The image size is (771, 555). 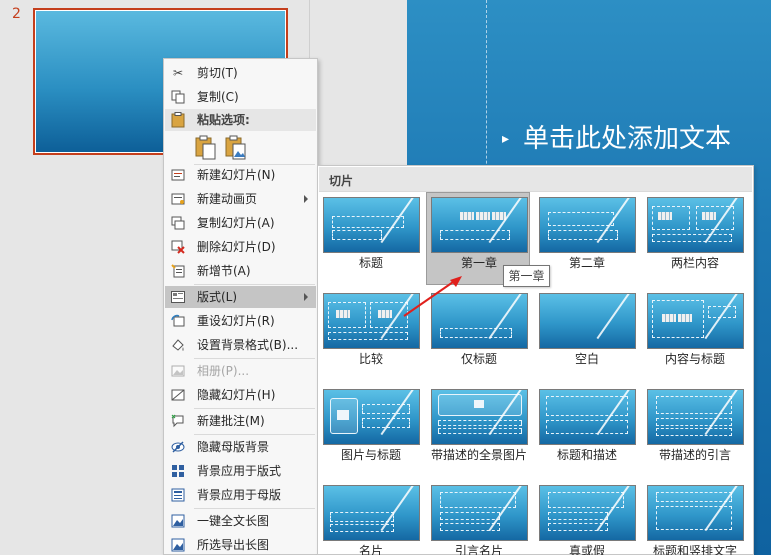 What do you see at coordinates (478, 455) in the screenshot?
I see `layout-label: 带描述的全景图片` at bounding box center [478, 455].